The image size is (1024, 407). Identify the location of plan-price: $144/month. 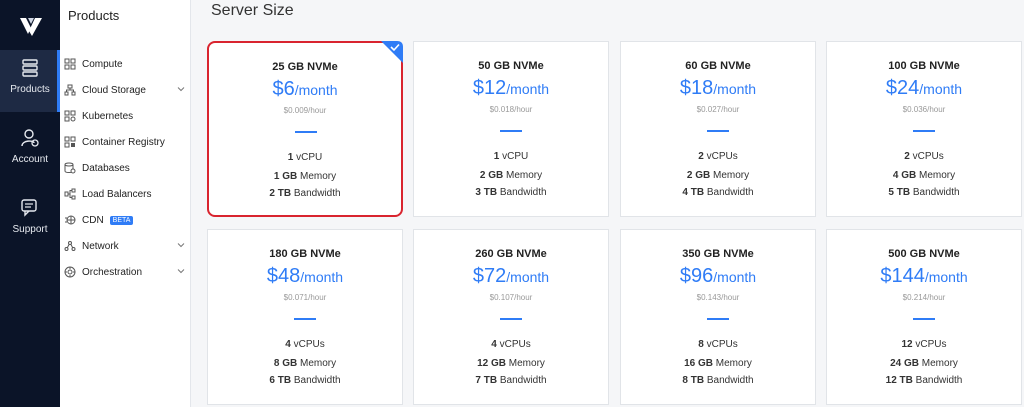
(924, 276).